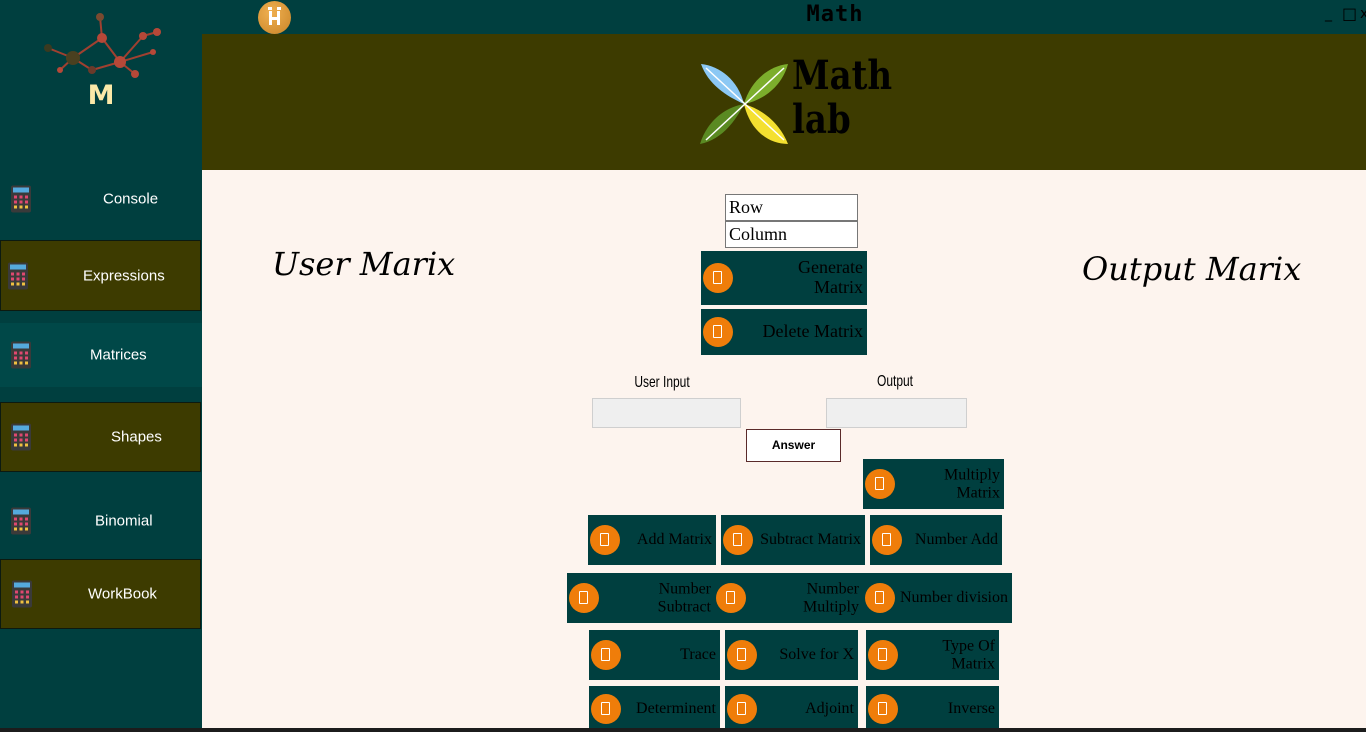  What do you see at coordinates (131, 199) in the screenshot?
I see `sidebar-item-label: Console` at bounding box center [131, 199].